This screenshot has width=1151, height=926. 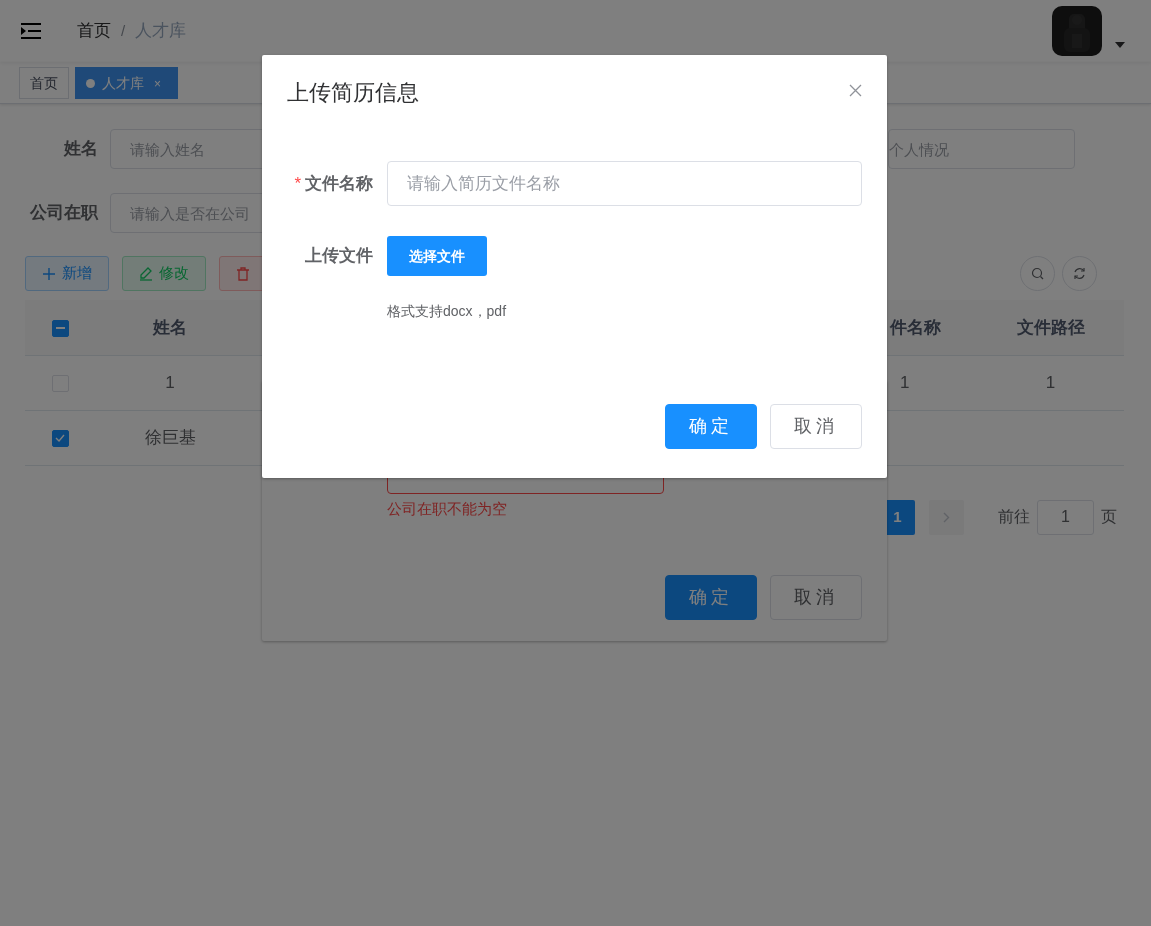 I want to click on refresh-button, so click(x=1079, y=273).